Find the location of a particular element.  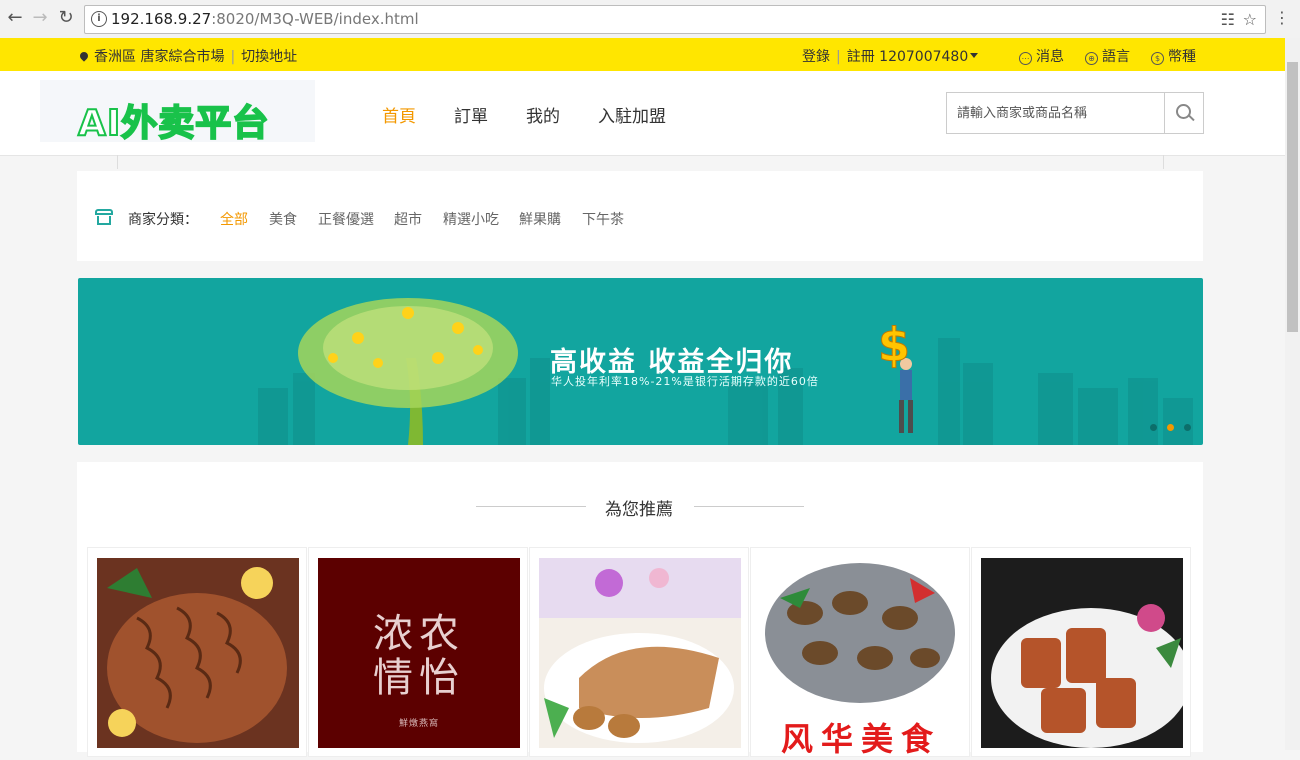

messages-link: ⋯ 消息 is located at coordinates (1041, 56).